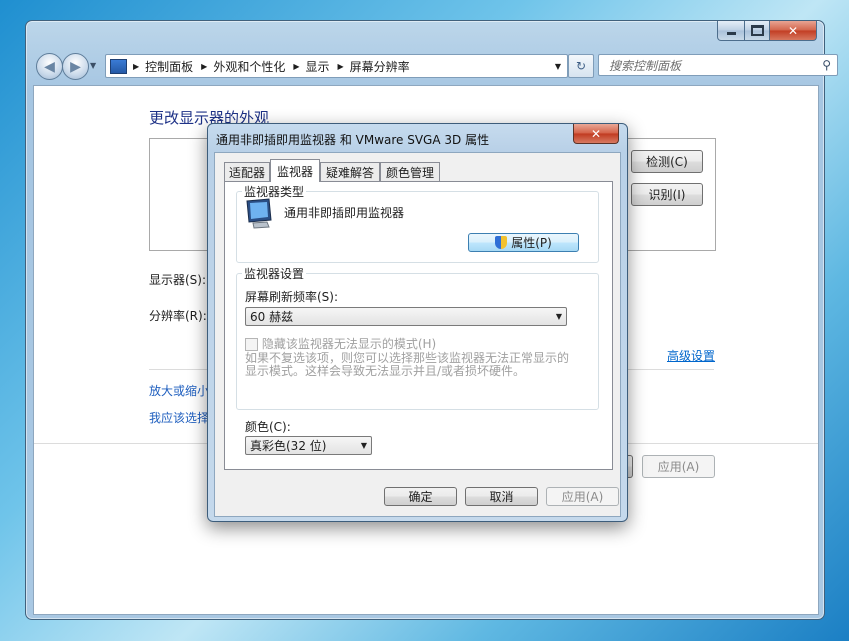 This screenshot has width=849, height=641. I want to click on ok-button: 确定, so click(420, 496).